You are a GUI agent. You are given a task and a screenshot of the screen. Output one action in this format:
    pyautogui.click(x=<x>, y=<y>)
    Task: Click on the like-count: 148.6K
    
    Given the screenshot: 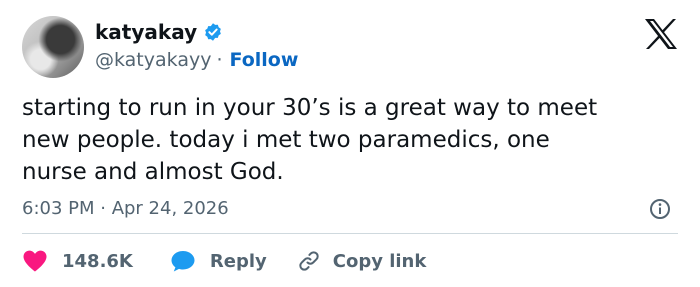 What is the action you would take?
    pyautogui.click(x=97, y=261)
    